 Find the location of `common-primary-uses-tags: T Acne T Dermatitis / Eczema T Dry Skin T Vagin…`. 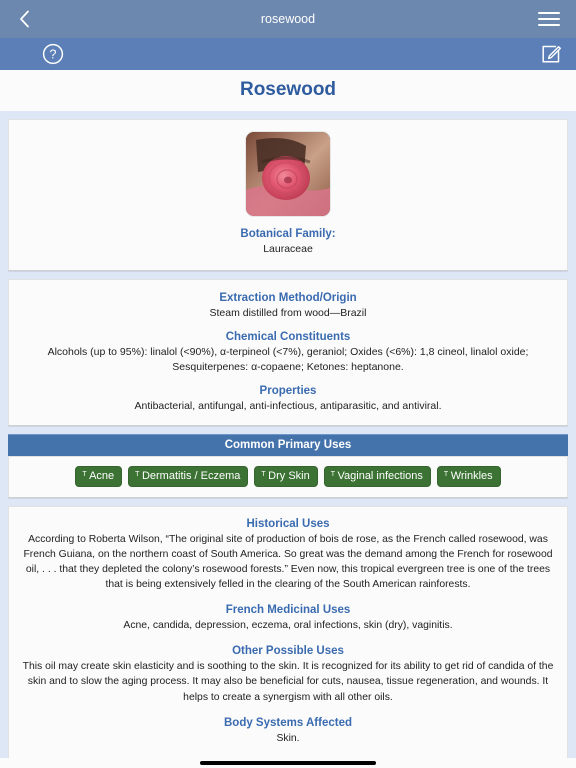

common-primary-uses-tags: T Acne T Dermatitis / Eczema T Dry Skin T Vagin… is located at coordinates (288, 476).